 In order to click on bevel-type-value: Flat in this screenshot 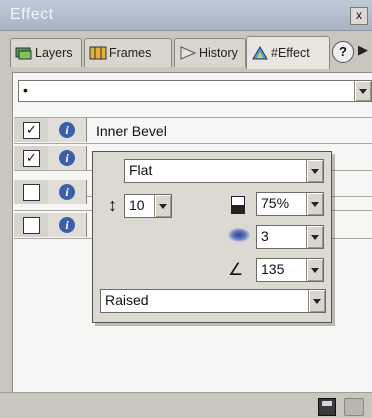, I will do `click(141, 170)`.